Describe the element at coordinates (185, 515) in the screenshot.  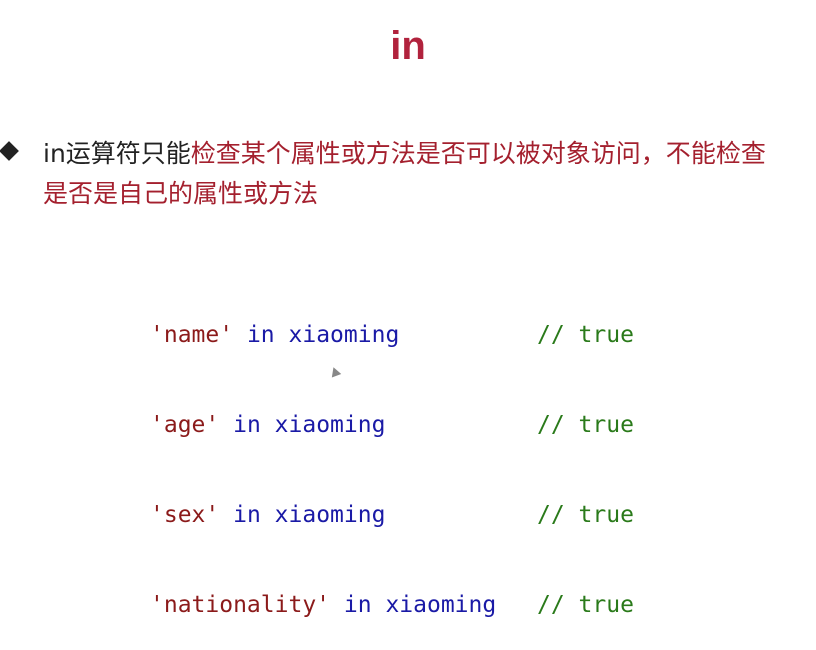
I see `code-string: 'sex'` at that location.